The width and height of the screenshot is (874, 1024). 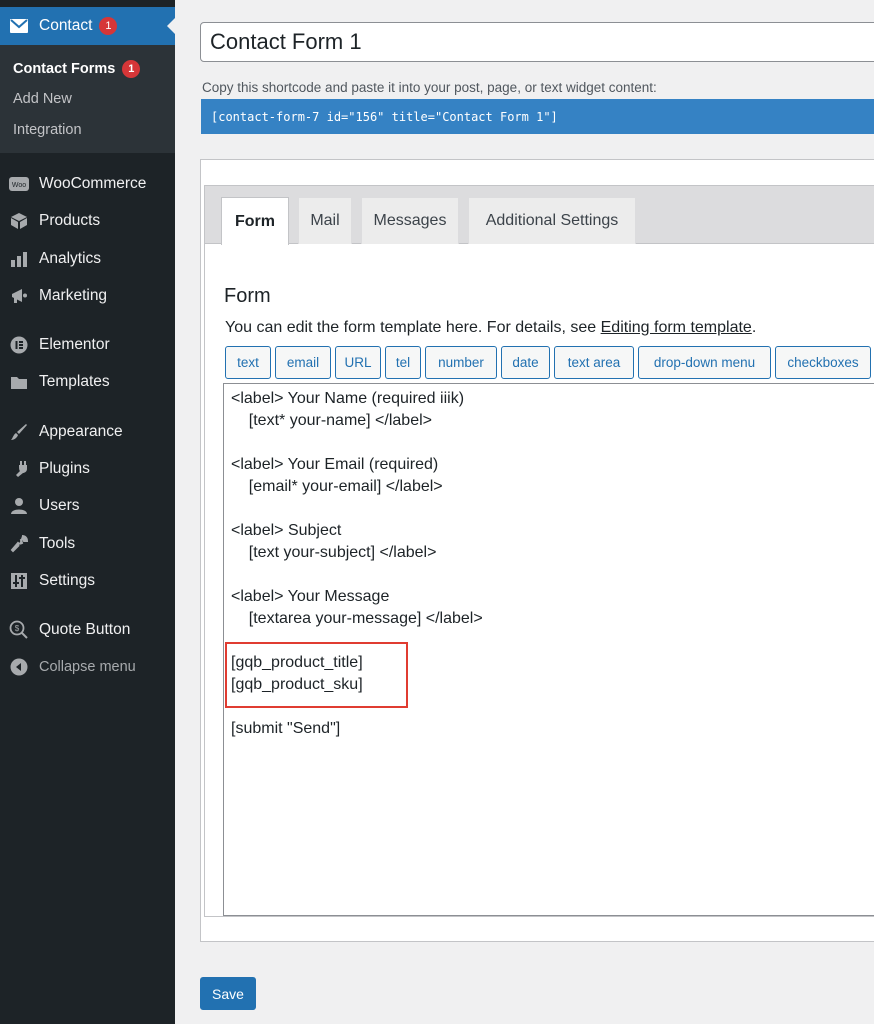 What do you see at coordinates (171, 26) in the screenshot?
I see `current-arrow` at bounding box center [171, 26].